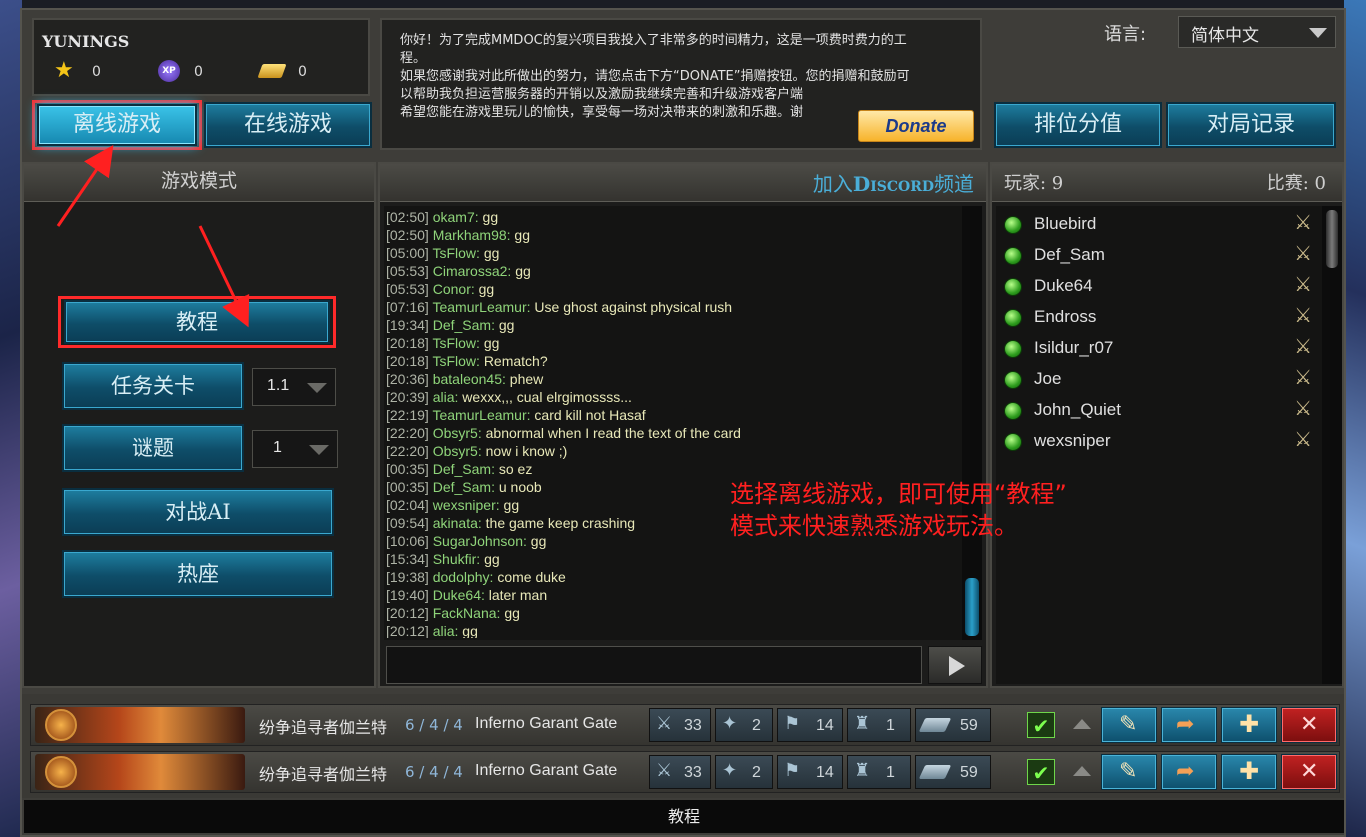 Image resolution: width=1366 pixels, height=837 pixels. Describe the element at coordinates (456, 559) in the screenshot. I see `chat-user: Shukfir:` at that location.